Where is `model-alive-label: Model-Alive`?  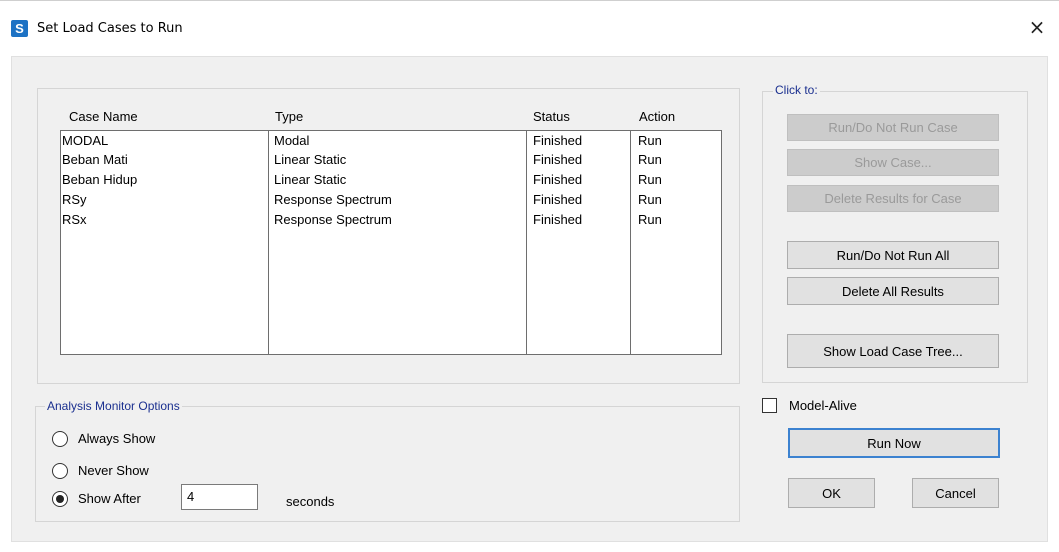
model-alive-label: Model-Alive is located at coordinates (823, 405).